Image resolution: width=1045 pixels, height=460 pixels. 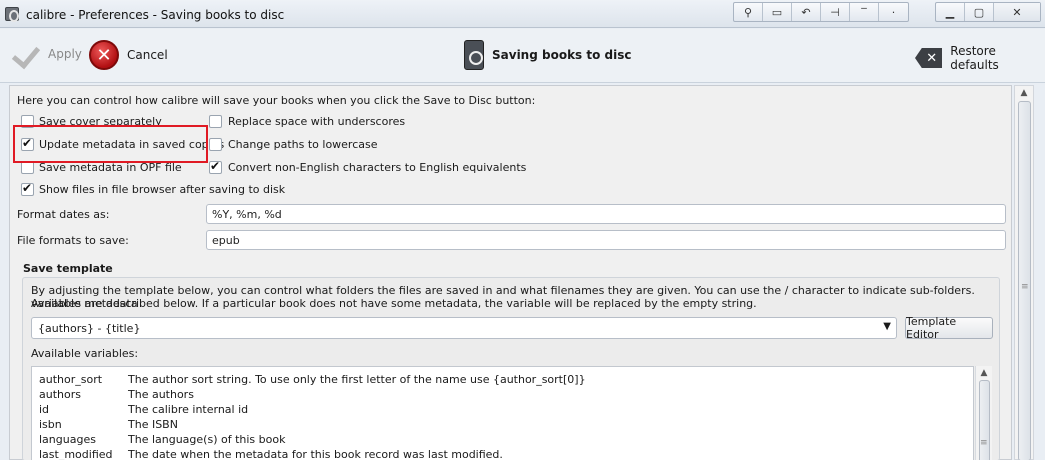 I want to click on variable-name: id, so click(x=44, y=409).